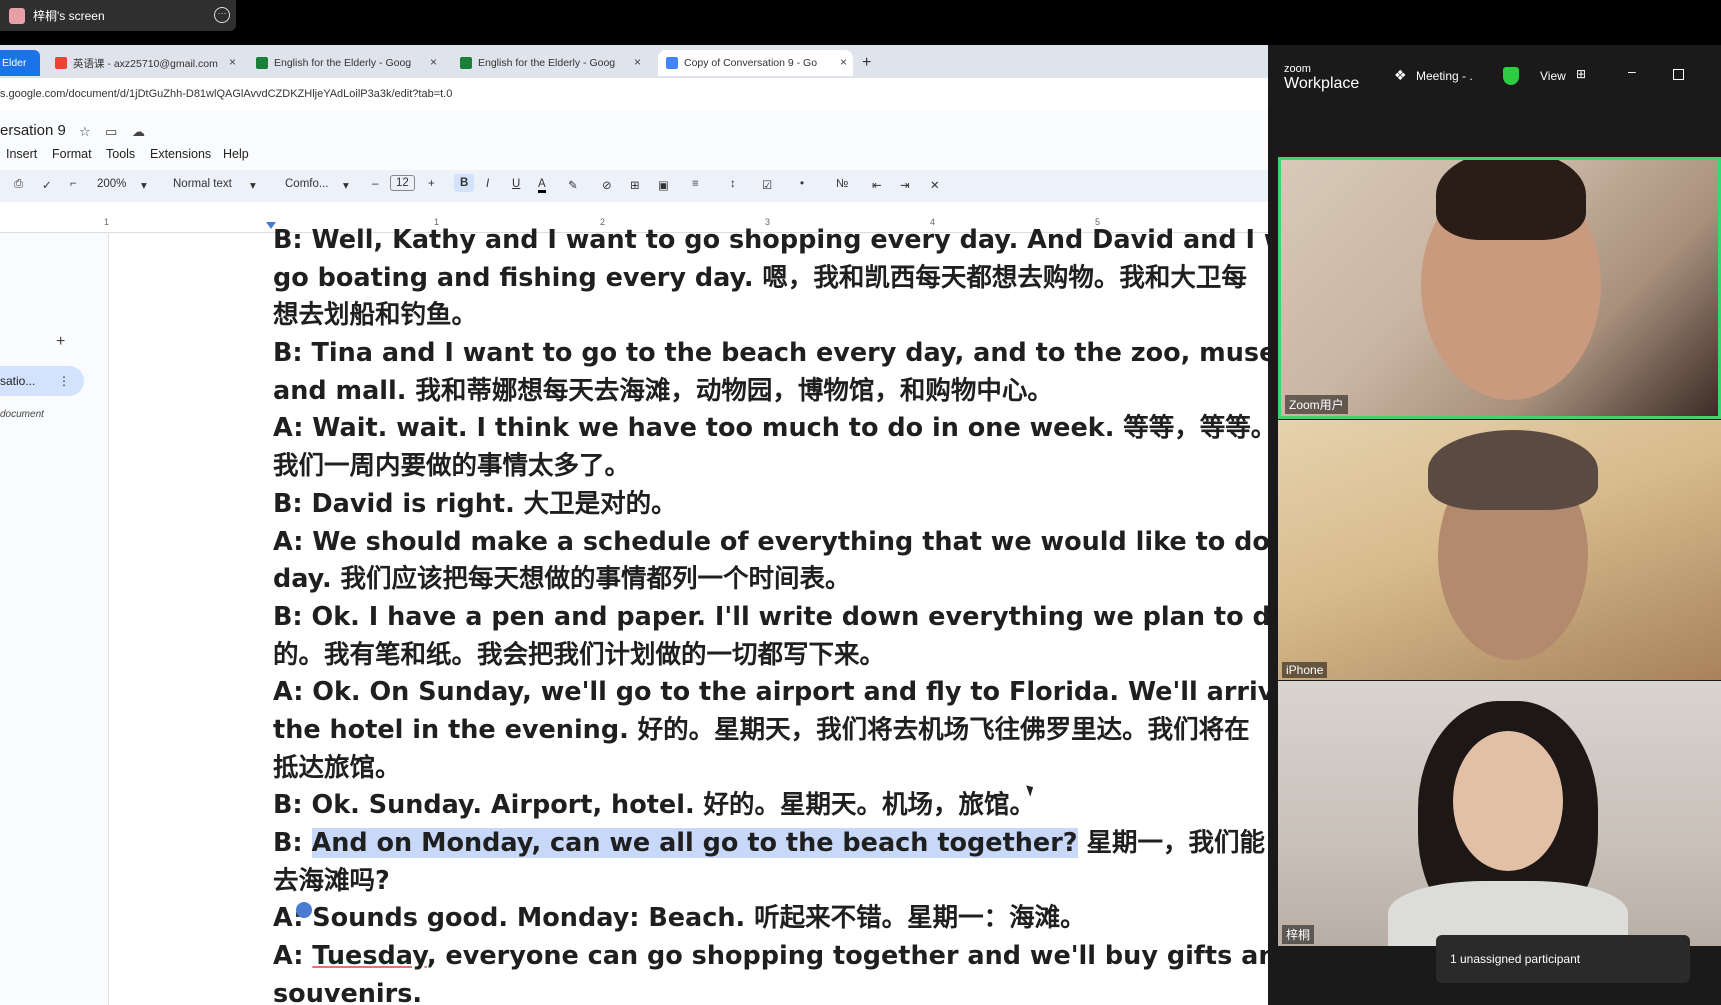  I want to click on image-icon: ▣, so click(663, 185).